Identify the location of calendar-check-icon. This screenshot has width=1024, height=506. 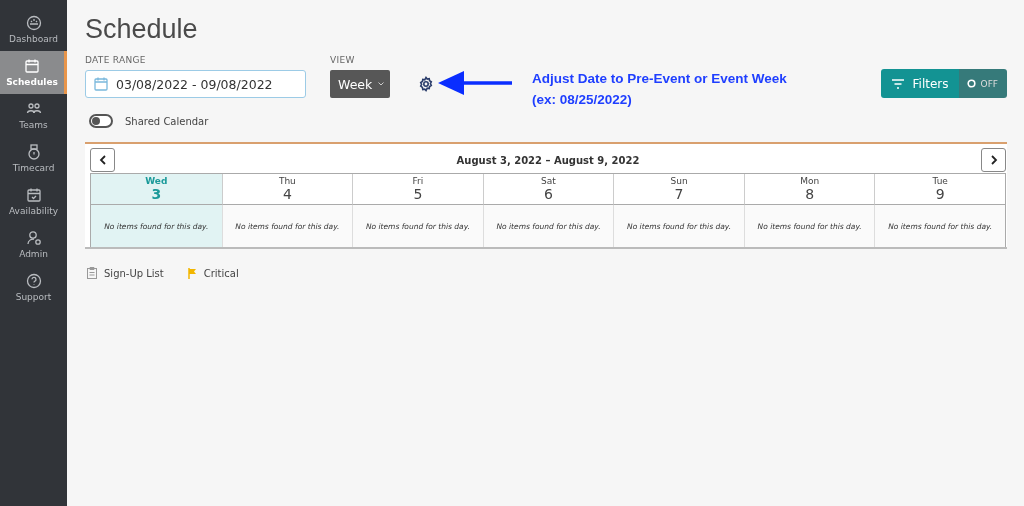
(33, 195).